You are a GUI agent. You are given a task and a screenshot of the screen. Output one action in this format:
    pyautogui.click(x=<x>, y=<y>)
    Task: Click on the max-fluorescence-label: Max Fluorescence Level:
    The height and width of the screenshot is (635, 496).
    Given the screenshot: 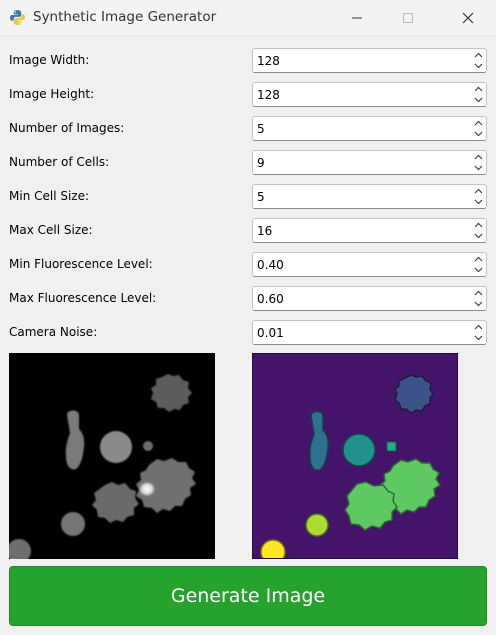 What is the action you would take?
    pyautogui.click(x=83, y=298)
    